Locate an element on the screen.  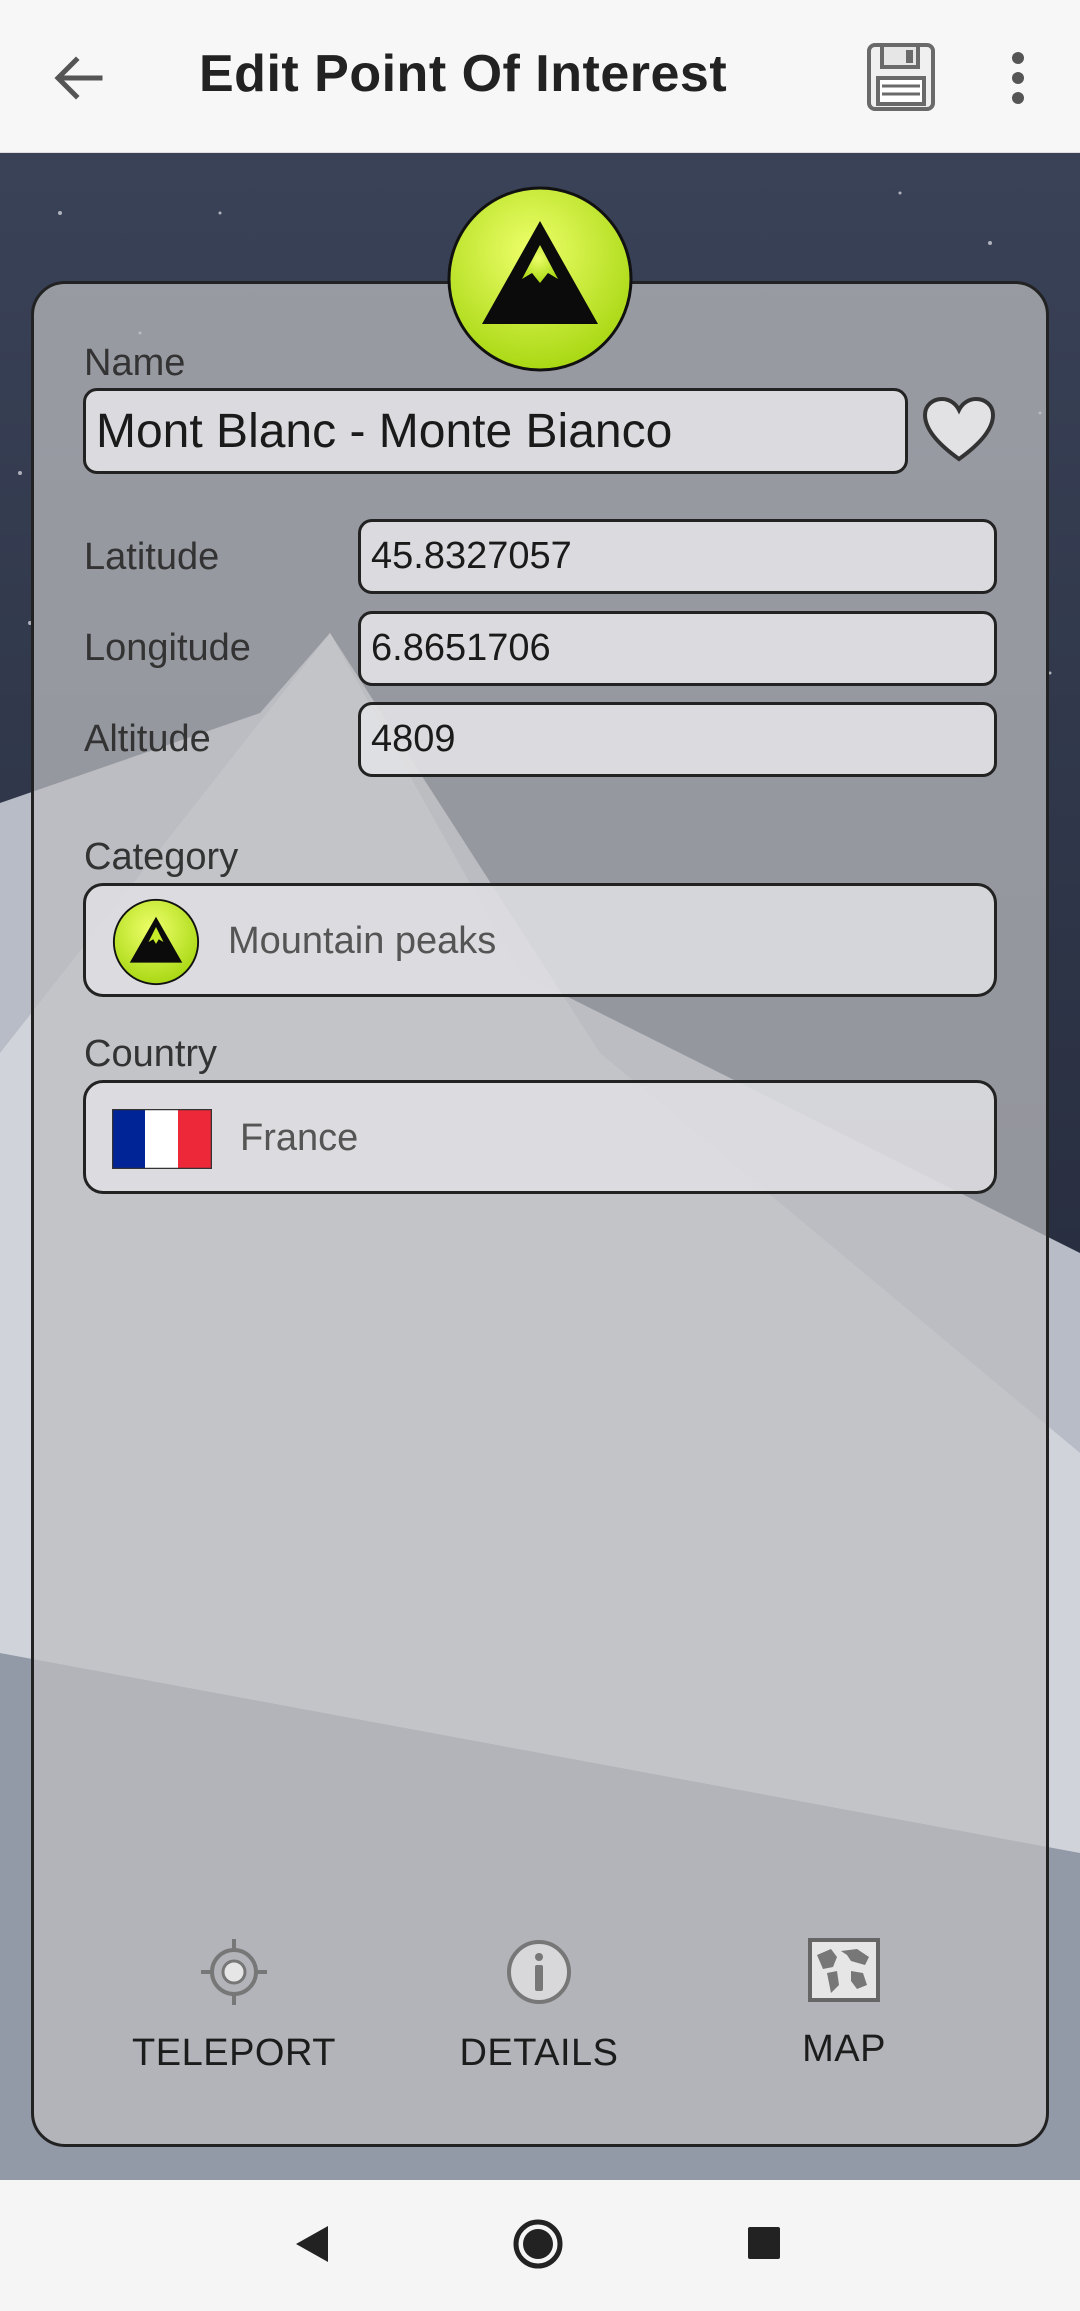
latitude-label: Latitude is located at coordinates (152, 557).